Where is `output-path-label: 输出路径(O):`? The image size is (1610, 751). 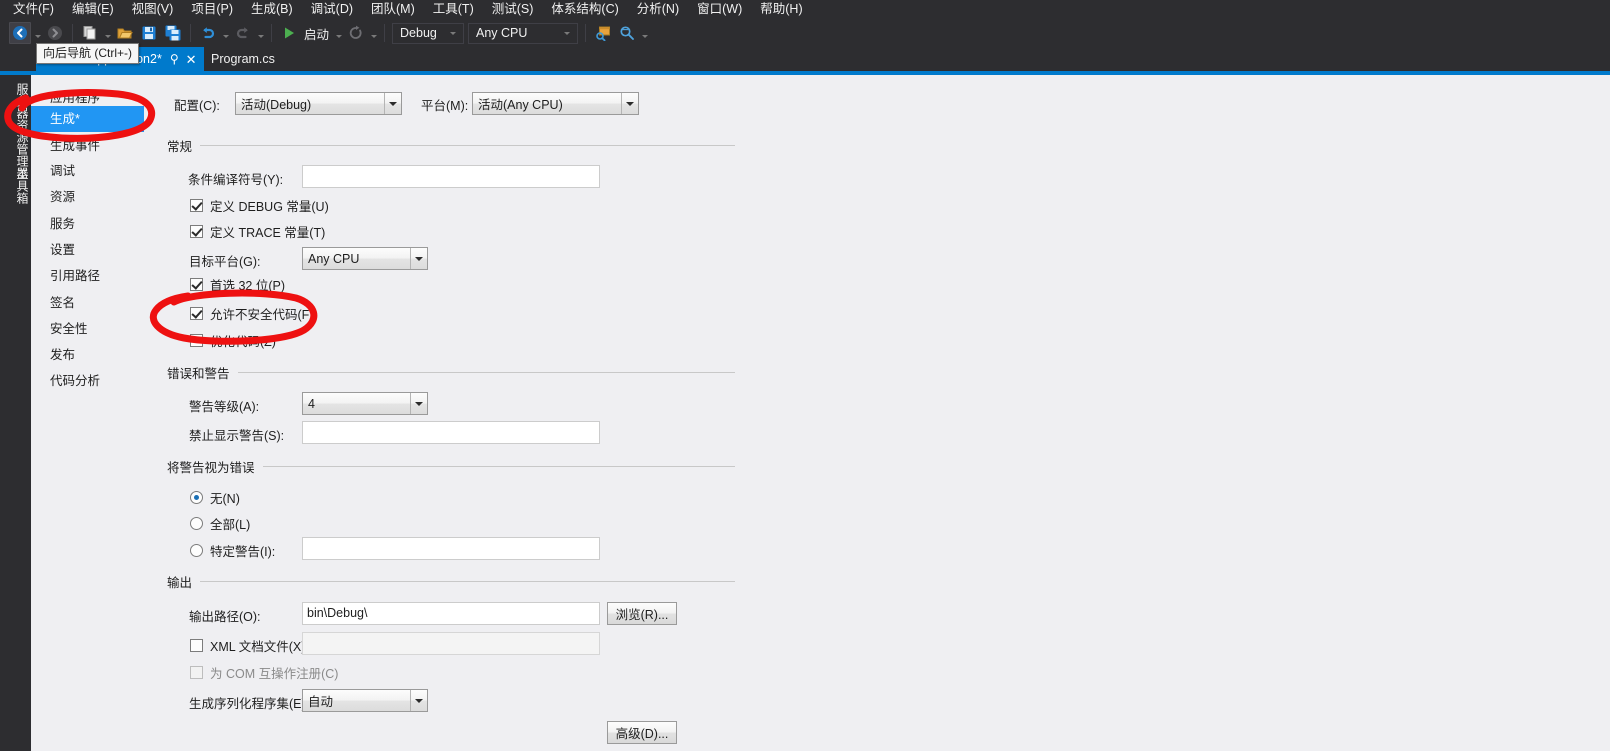 output-path-label: 输出路径(O): is located at coordinates (225, 617).